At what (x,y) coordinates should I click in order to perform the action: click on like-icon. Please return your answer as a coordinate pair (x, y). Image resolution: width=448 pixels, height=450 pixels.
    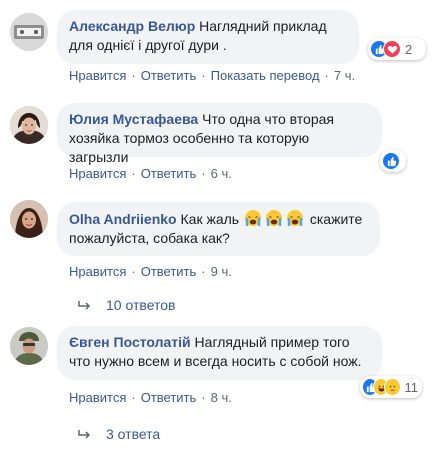
    Looking at the image, I should click on (391, 161).